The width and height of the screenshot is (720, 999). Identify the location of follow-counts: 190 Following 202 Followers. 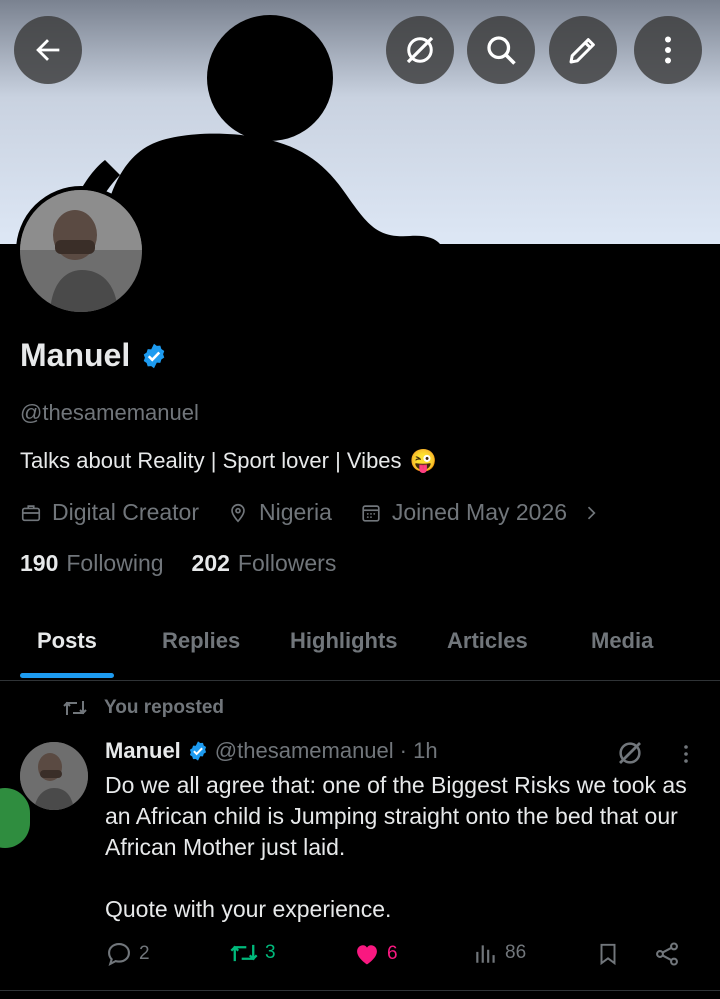
(178, 563).